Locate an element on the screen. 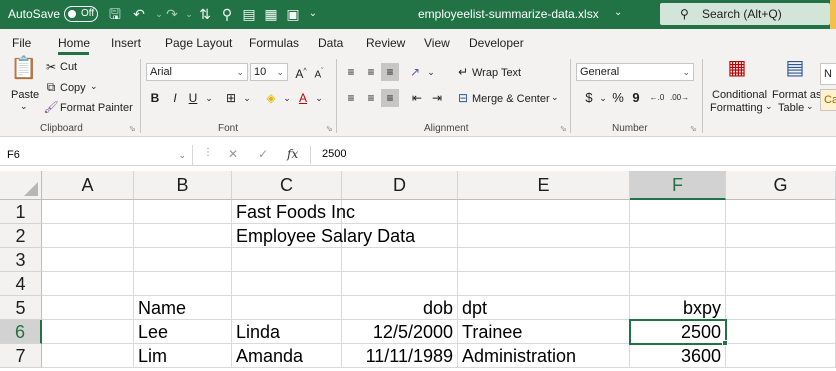 Image resolution: width=836 pixels, height=371 pixels. align-center-icon: ≡ is located at coordinates (371, 98).